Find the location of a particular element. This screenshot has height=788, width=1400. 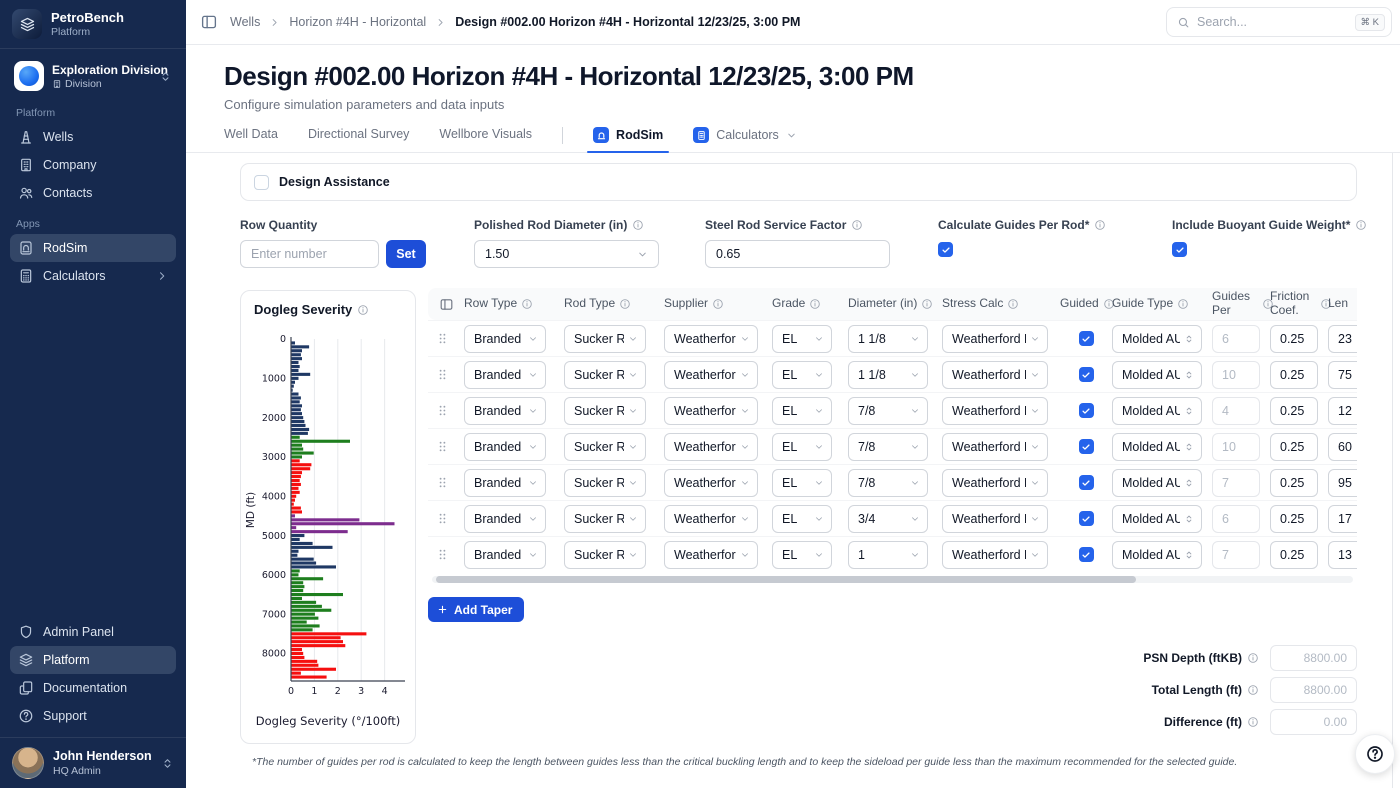

sidebar-item-contacts: Contacts is located at coordinates (93, 193).